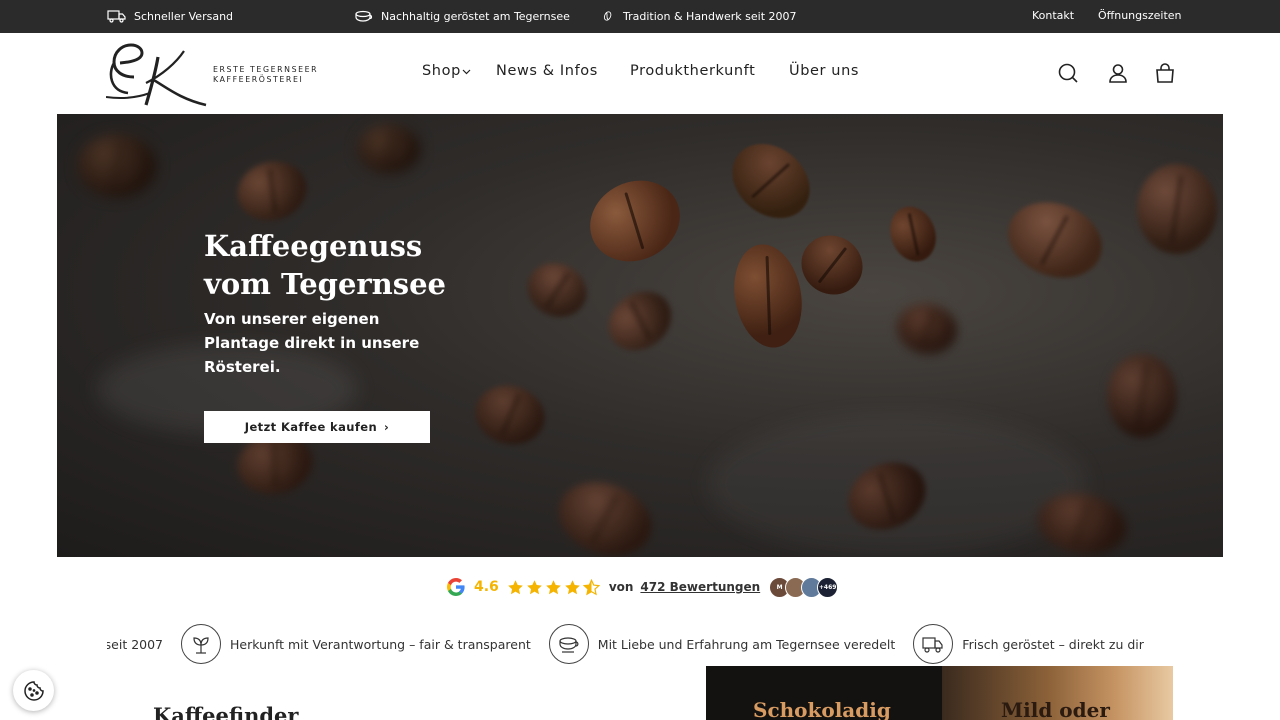 This screenshot has height=720, width=1280. What do you see at coordinates (156, 75) in the screenshot?
I see `logo-monogram` at bounding box center [156, 75].